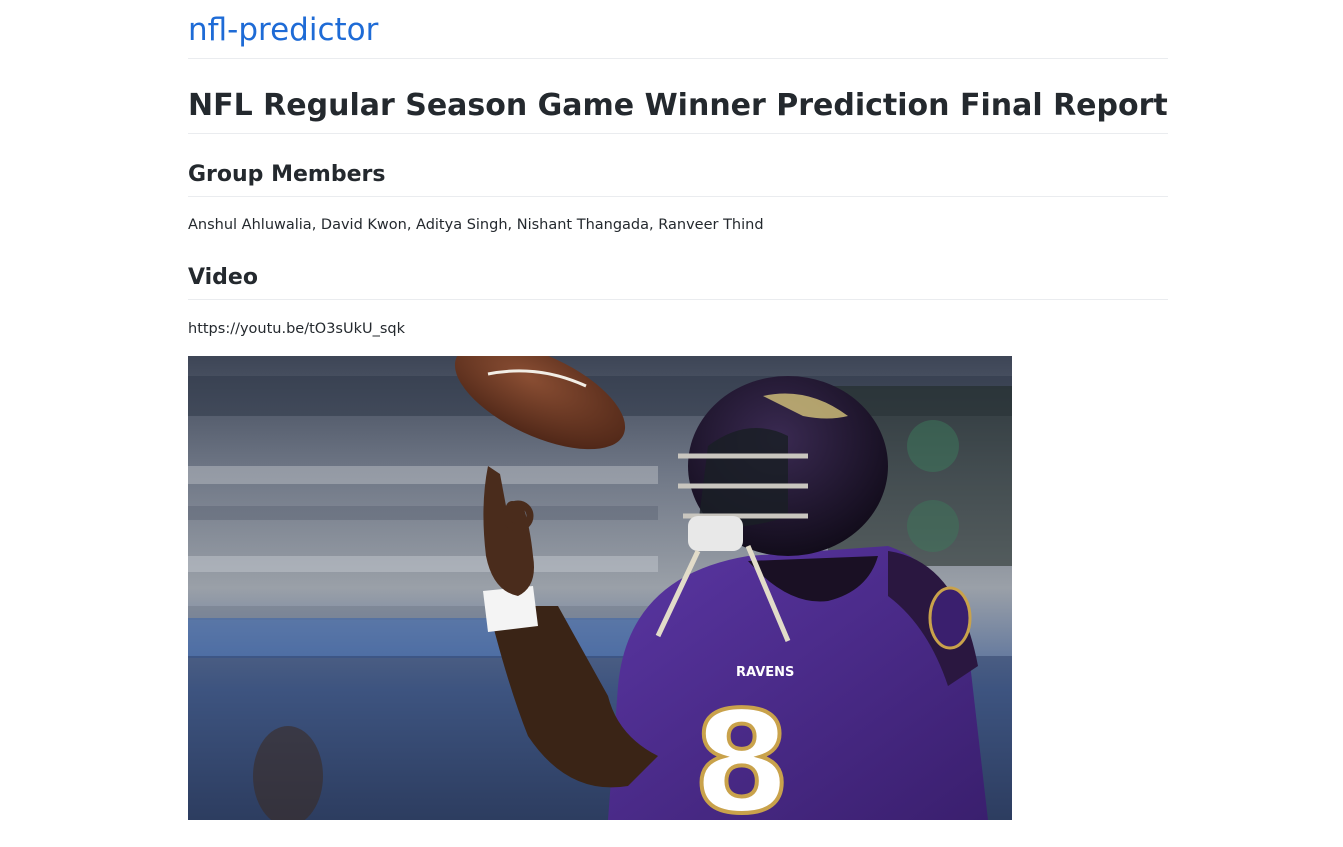  I want to click on site-title-link: nfl-predictor, so click(283, 30).